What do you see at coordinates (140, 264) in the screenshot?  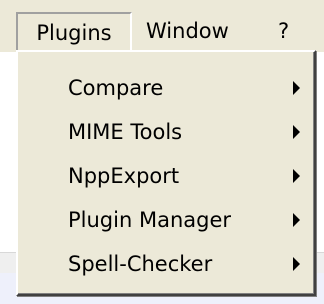 I see `menu-item-label: Spell-Checker` at bounding box center [140, 264].